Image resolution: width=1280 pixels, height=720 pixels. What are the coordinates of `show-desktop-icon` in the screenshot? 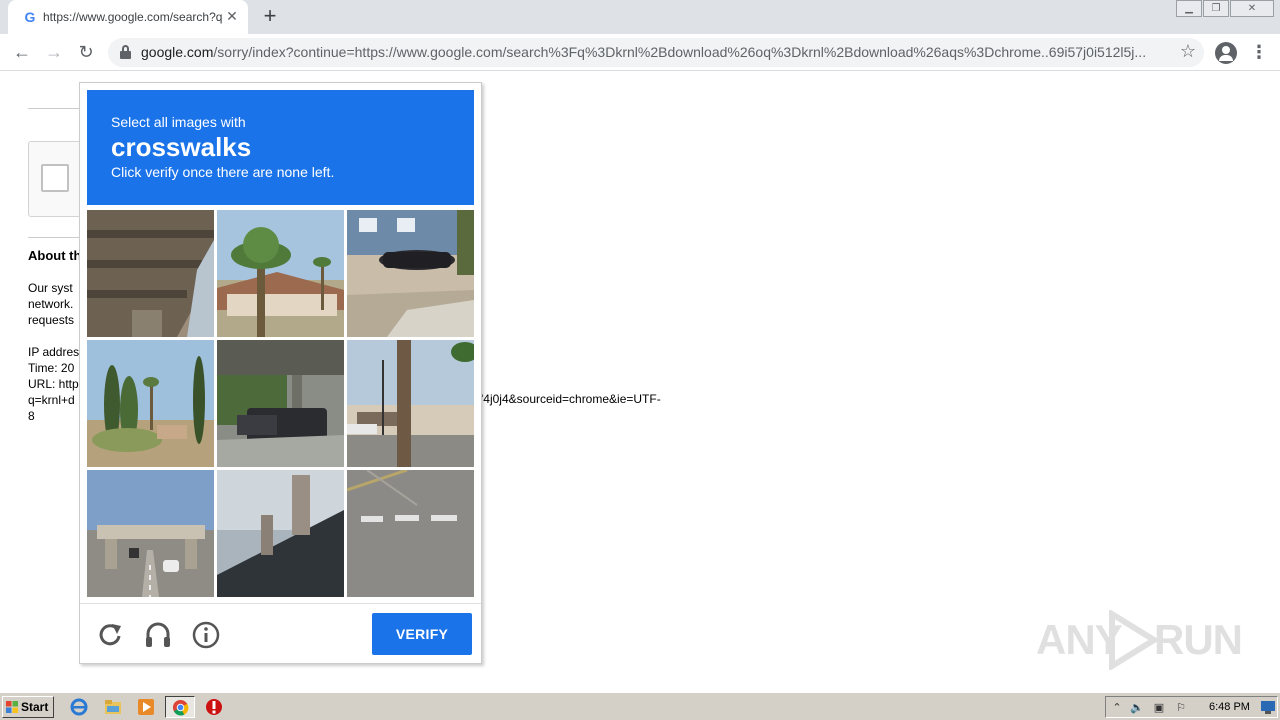 It's located at (1268, 707).